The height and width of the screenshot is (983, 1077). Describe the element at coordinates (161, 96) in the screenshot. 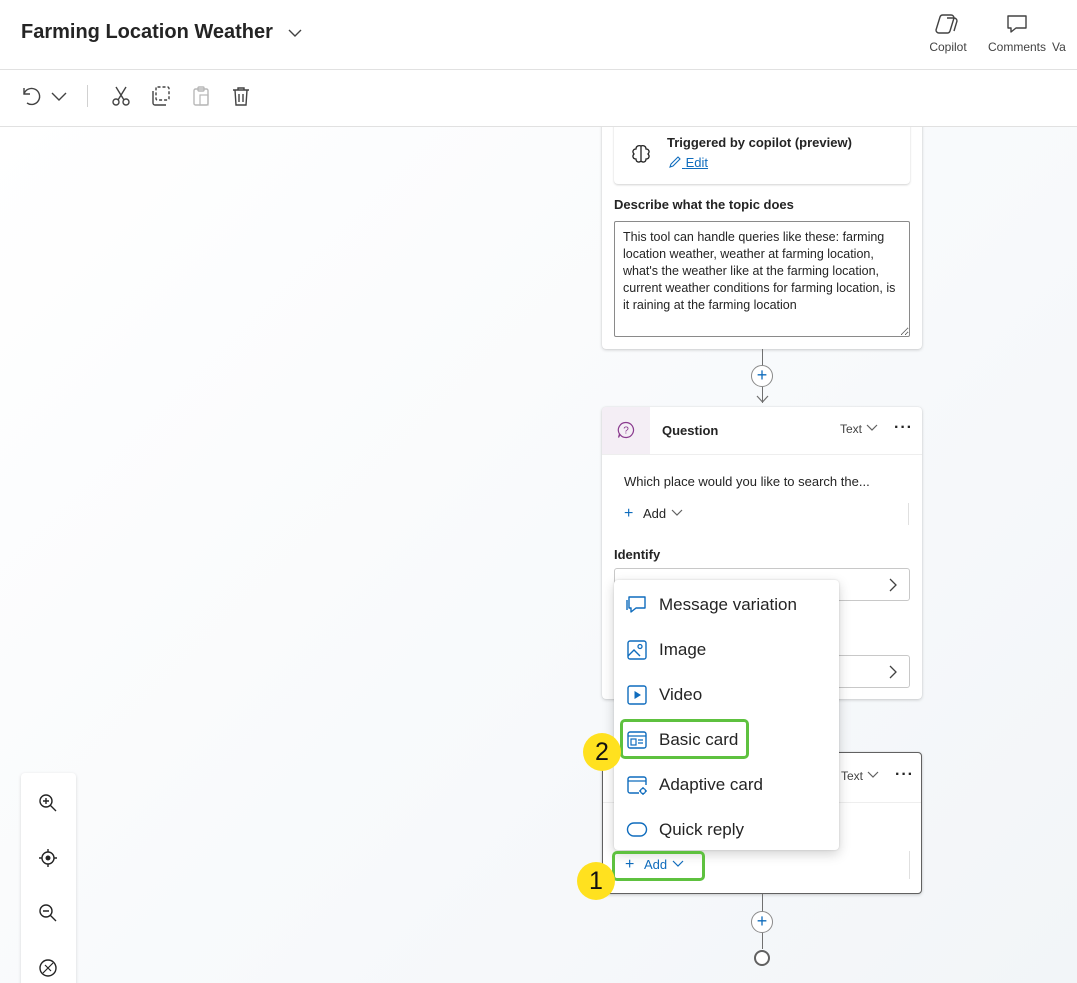

I see `copy-icon` at that location.